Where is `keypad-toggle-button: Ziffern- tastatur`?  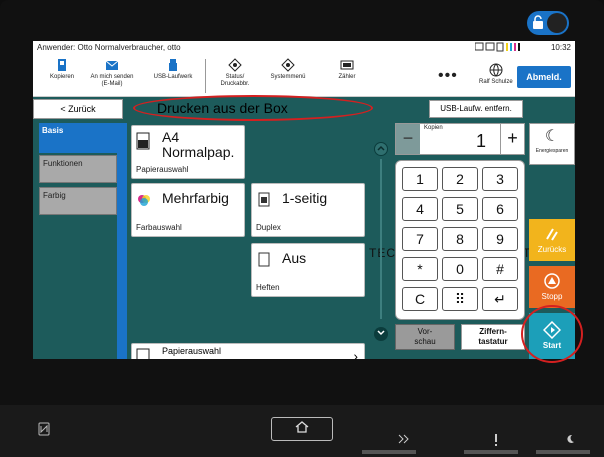 keypad-toggle-button: Ziffern- tastatur is located at coordinates (493, 337).